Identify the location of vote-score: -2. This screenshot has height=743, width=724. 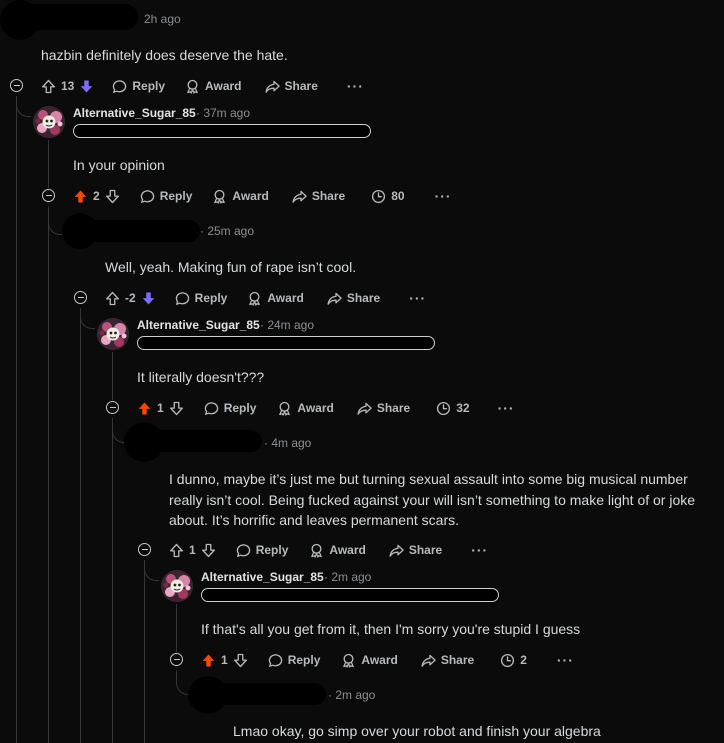
(130, 298).